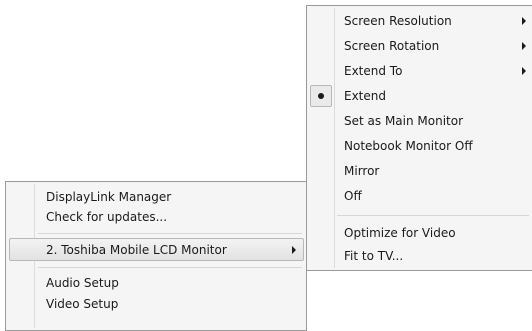 The image size is (532, 331). Describe the element at coordinates (365, 96) in the screenshot. I see `menu-item-label: Extend` at that location.